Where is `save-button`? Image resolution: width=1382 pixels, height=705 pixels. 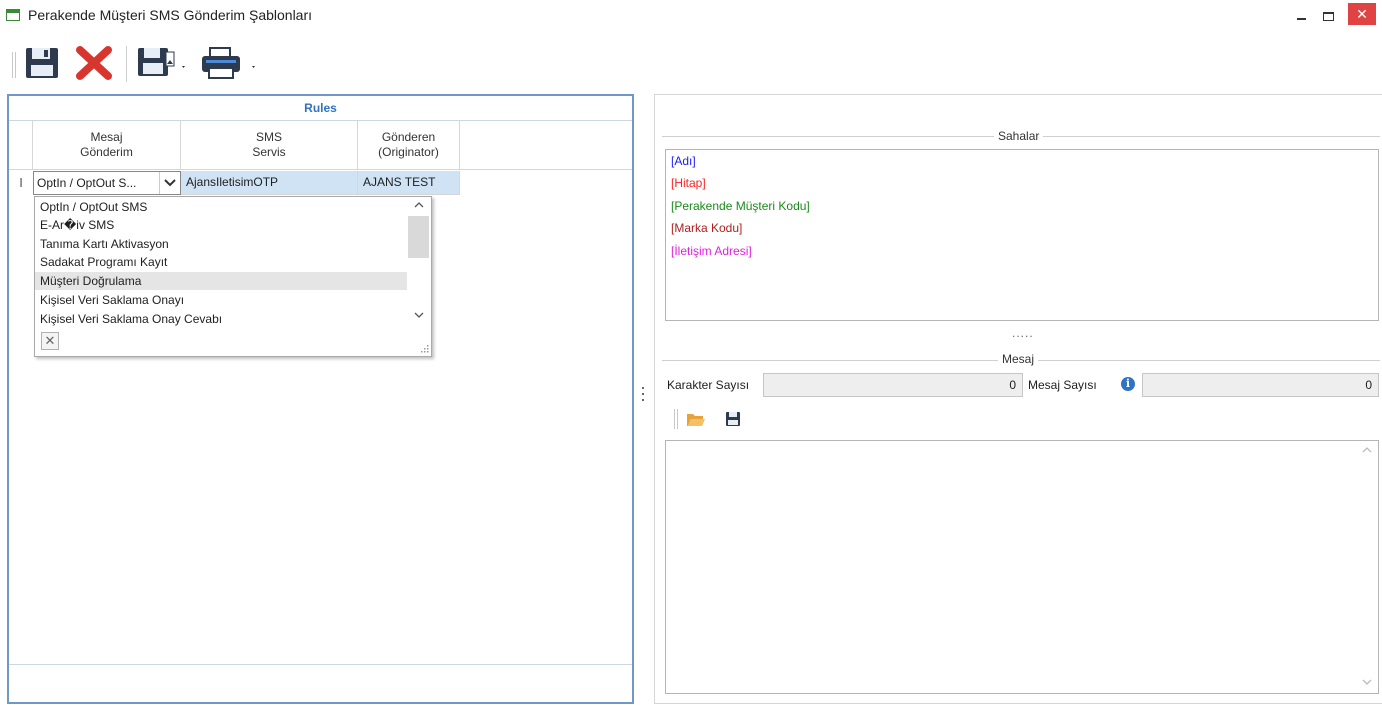 save-button is located at coordinates (42, 63).